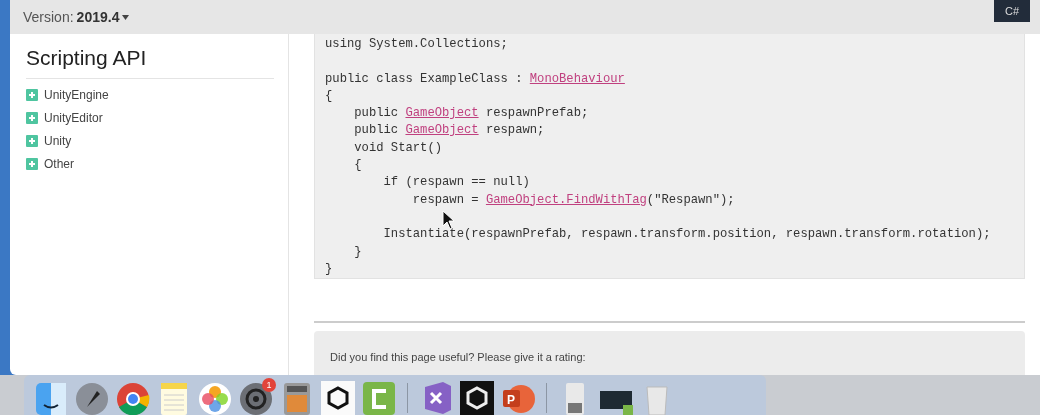  Describe the element at coordinates (577, 79) in the screenshot. I see `code-link: MonoBehaviour` at that location.